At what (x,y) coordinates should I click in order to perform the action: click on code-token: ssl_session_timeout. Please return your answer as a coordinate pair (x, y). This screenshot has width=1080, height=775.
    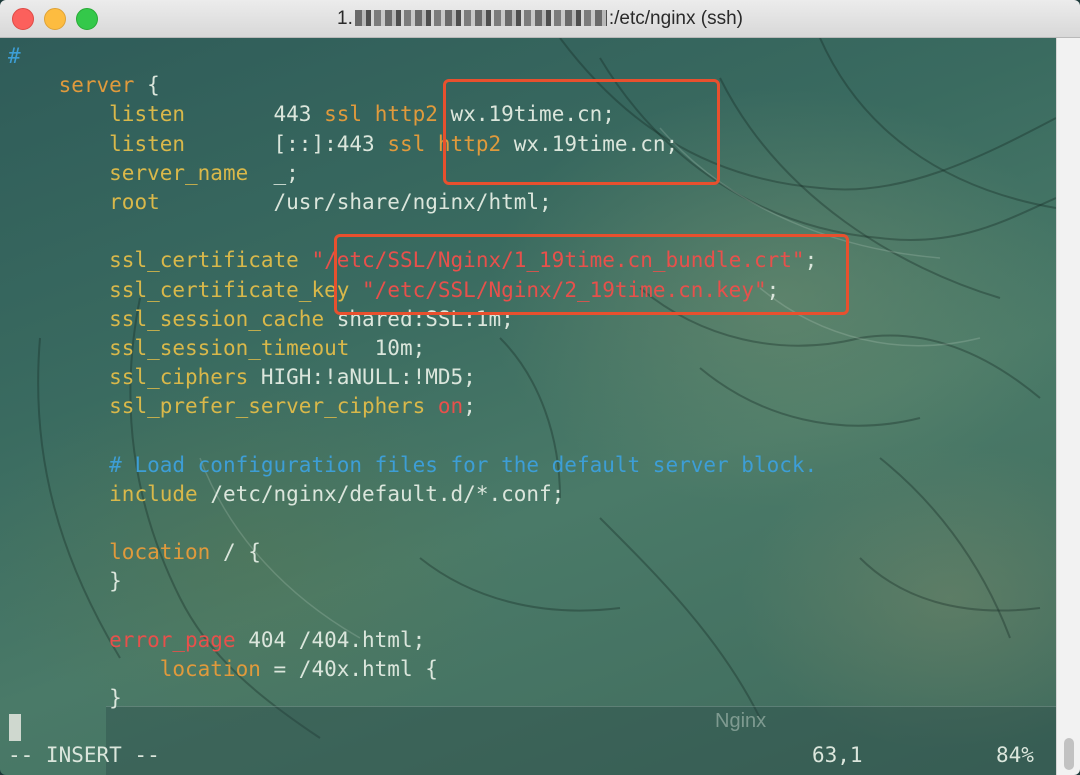
    Looking at the image, I should click on (229, 347).